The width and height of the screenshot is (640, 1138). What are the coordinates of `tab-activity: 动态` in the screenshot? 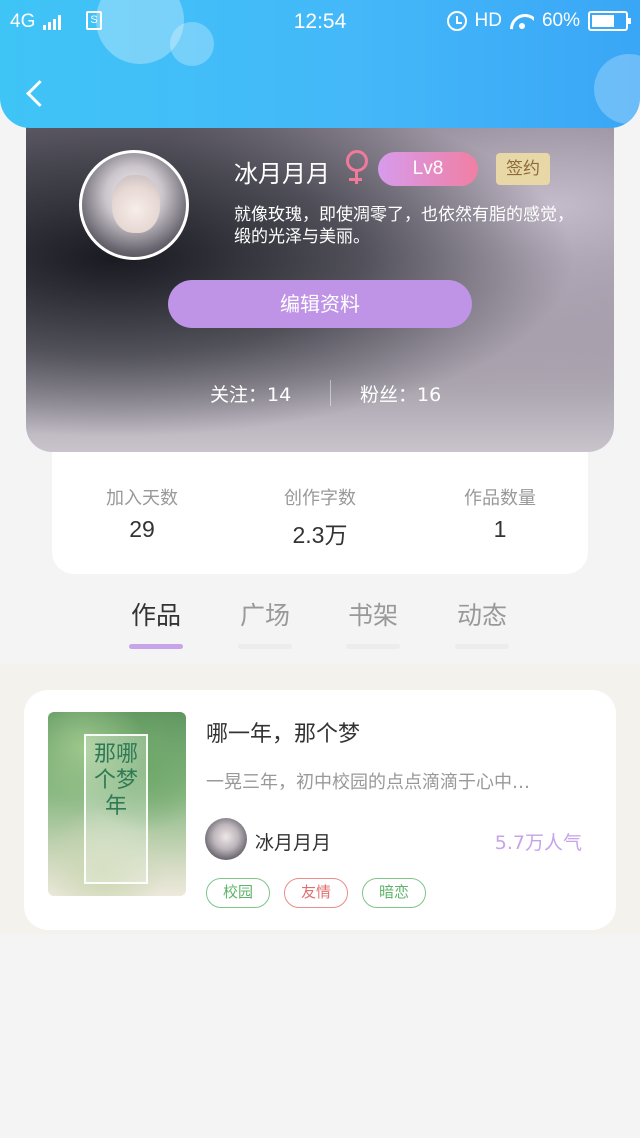 It's located at (482, 622).